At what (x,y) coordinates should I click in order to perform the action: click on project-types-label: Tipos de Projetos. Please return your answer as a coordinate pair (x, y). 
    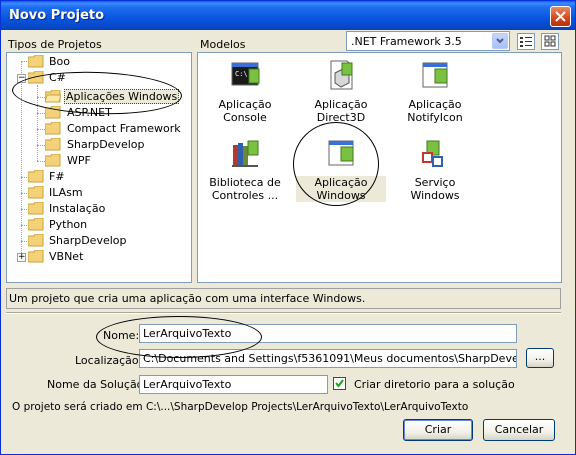
    Looking at the image, I should click on (55, 44).